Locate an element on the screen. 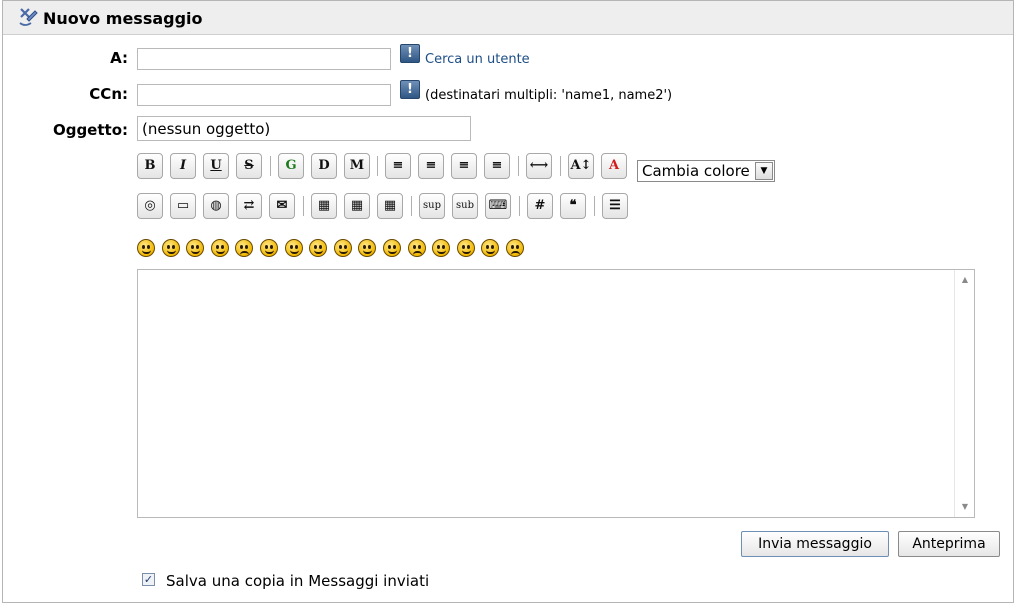  font-color-button: A is located at coordinates (614, 166).